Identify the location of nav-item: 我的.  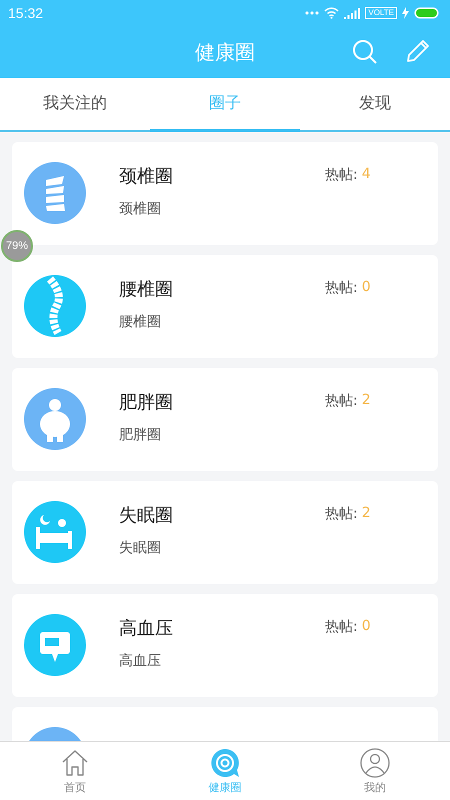
(375, 771).